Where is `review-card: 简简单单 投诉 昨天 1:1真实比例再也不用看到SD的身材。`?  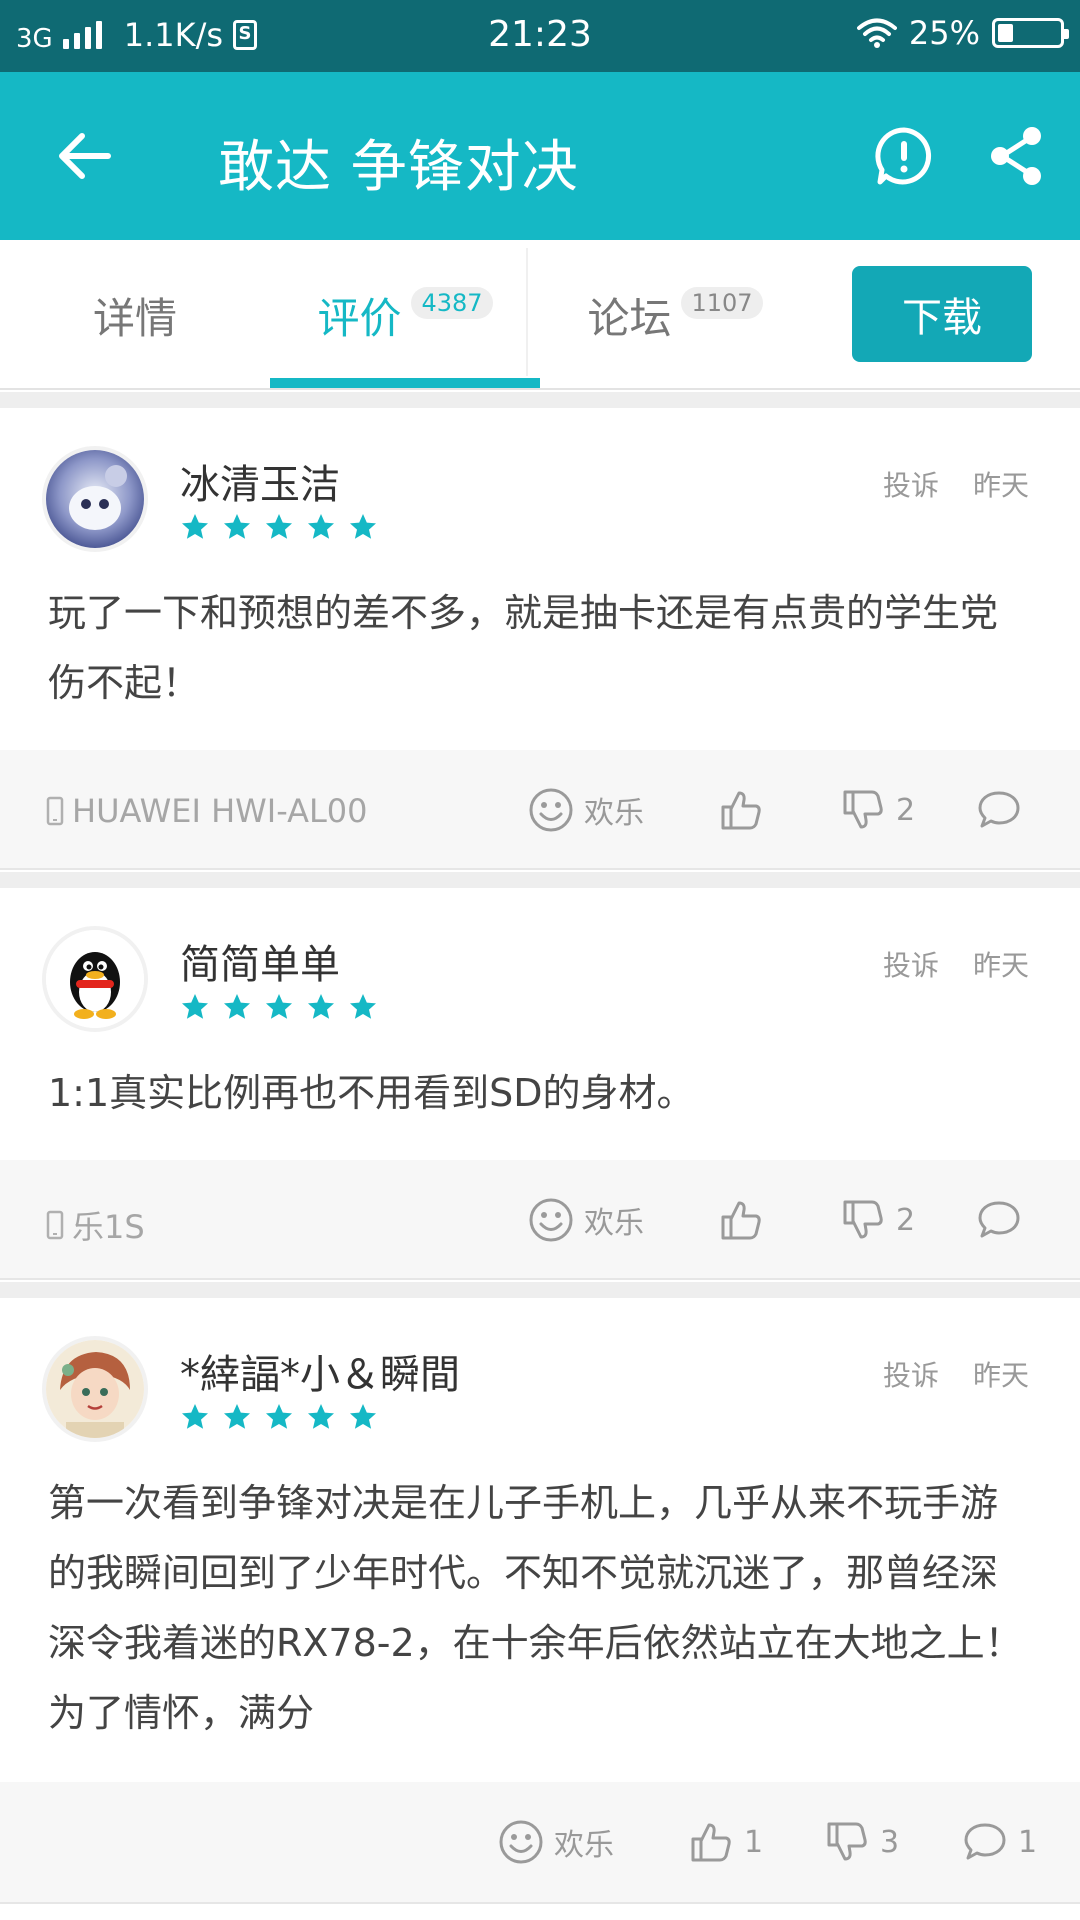 review-card: 简简单单 投诉 昨天 1:1真实比例再也不用看到SD的身材。 is located at coordinates (540, 1024).